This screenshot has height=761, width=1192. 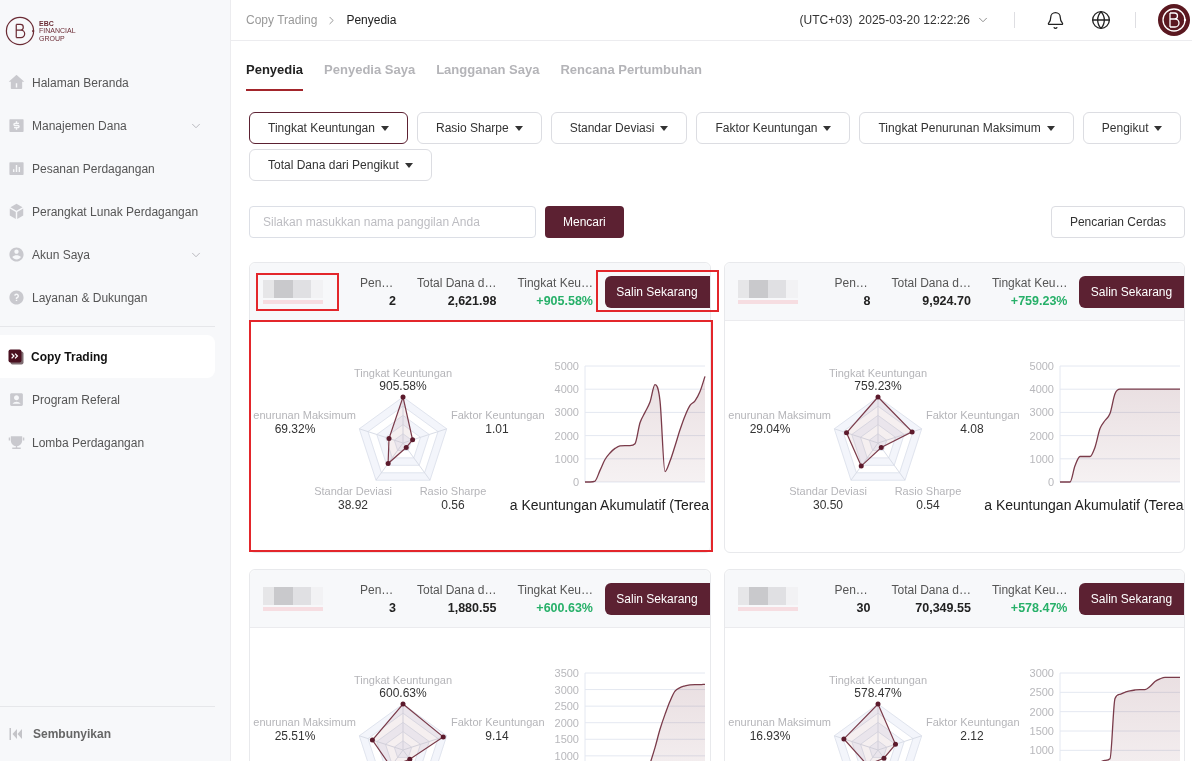 What do you see at coordinates (827, 491) in the screenshot?
I see `radar-axis-label: Standar Deviasi` at bounding box center [827, 491].